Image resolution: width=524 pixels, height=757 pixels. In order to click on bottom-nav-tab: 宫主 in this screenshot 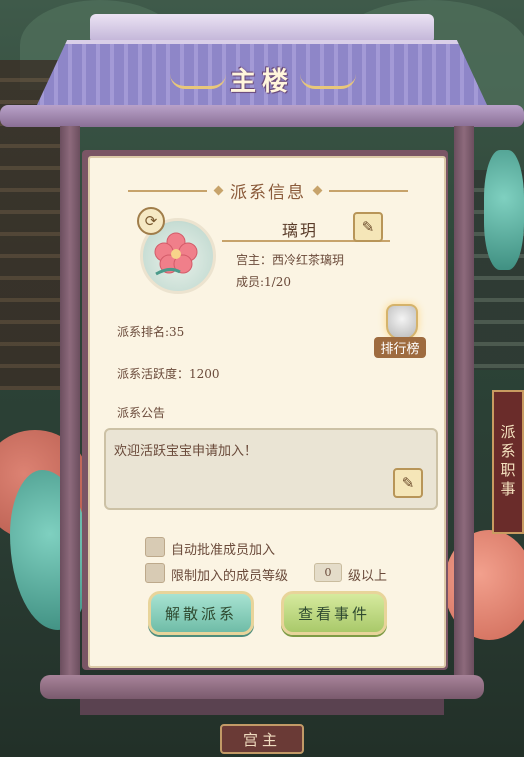, I will do `click(262, 739)`.